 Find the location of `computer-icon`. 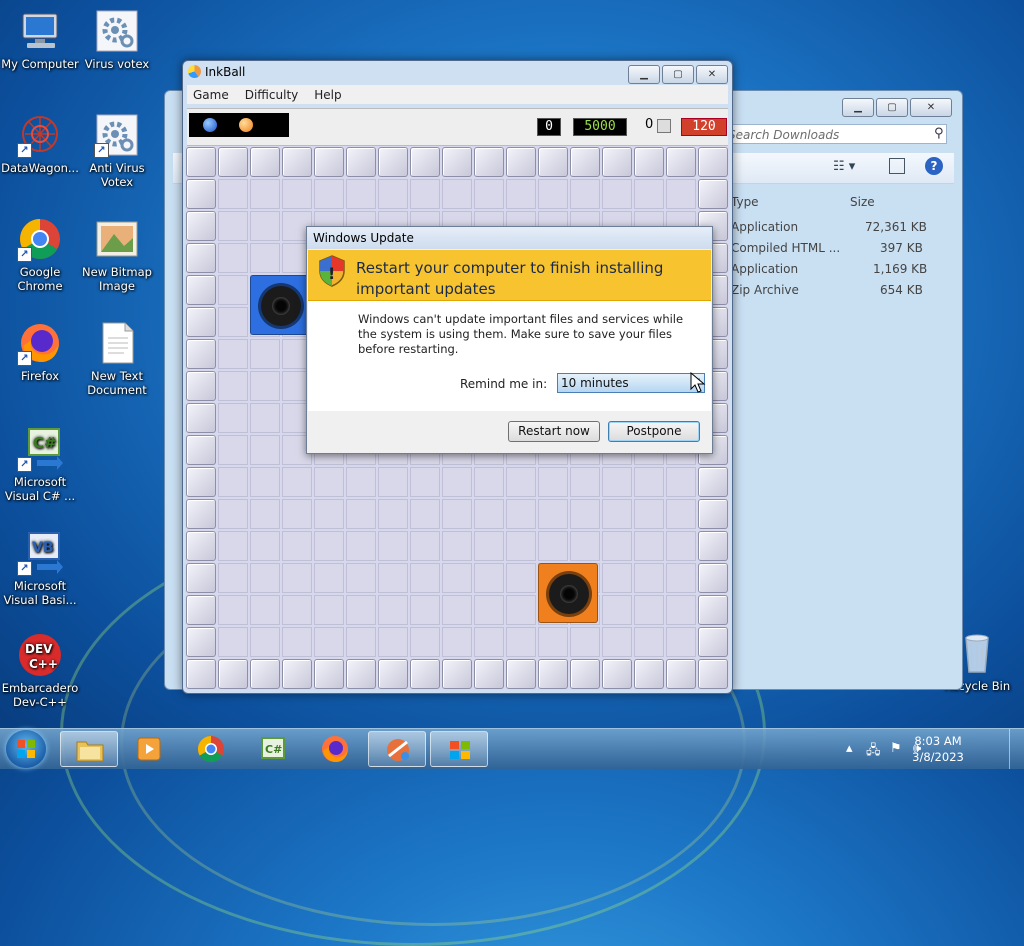

computer-icon is located at coordinates (40, 31).